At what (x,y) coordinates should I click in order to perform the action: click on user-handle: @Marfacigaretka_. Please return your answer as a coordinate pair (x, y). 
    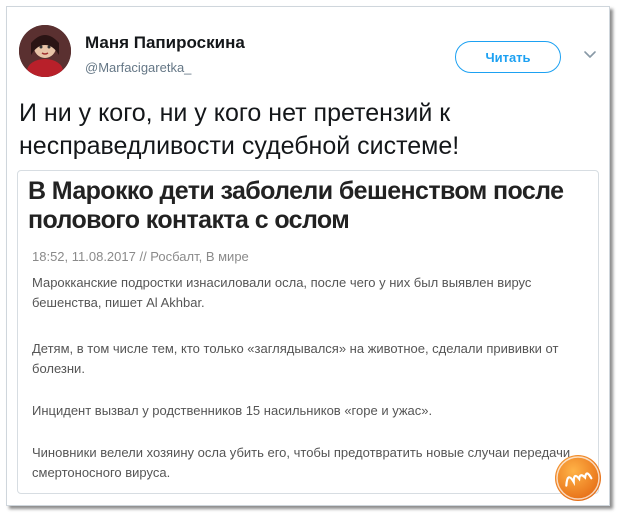
    Looking at the image, I should click on (138, 67).